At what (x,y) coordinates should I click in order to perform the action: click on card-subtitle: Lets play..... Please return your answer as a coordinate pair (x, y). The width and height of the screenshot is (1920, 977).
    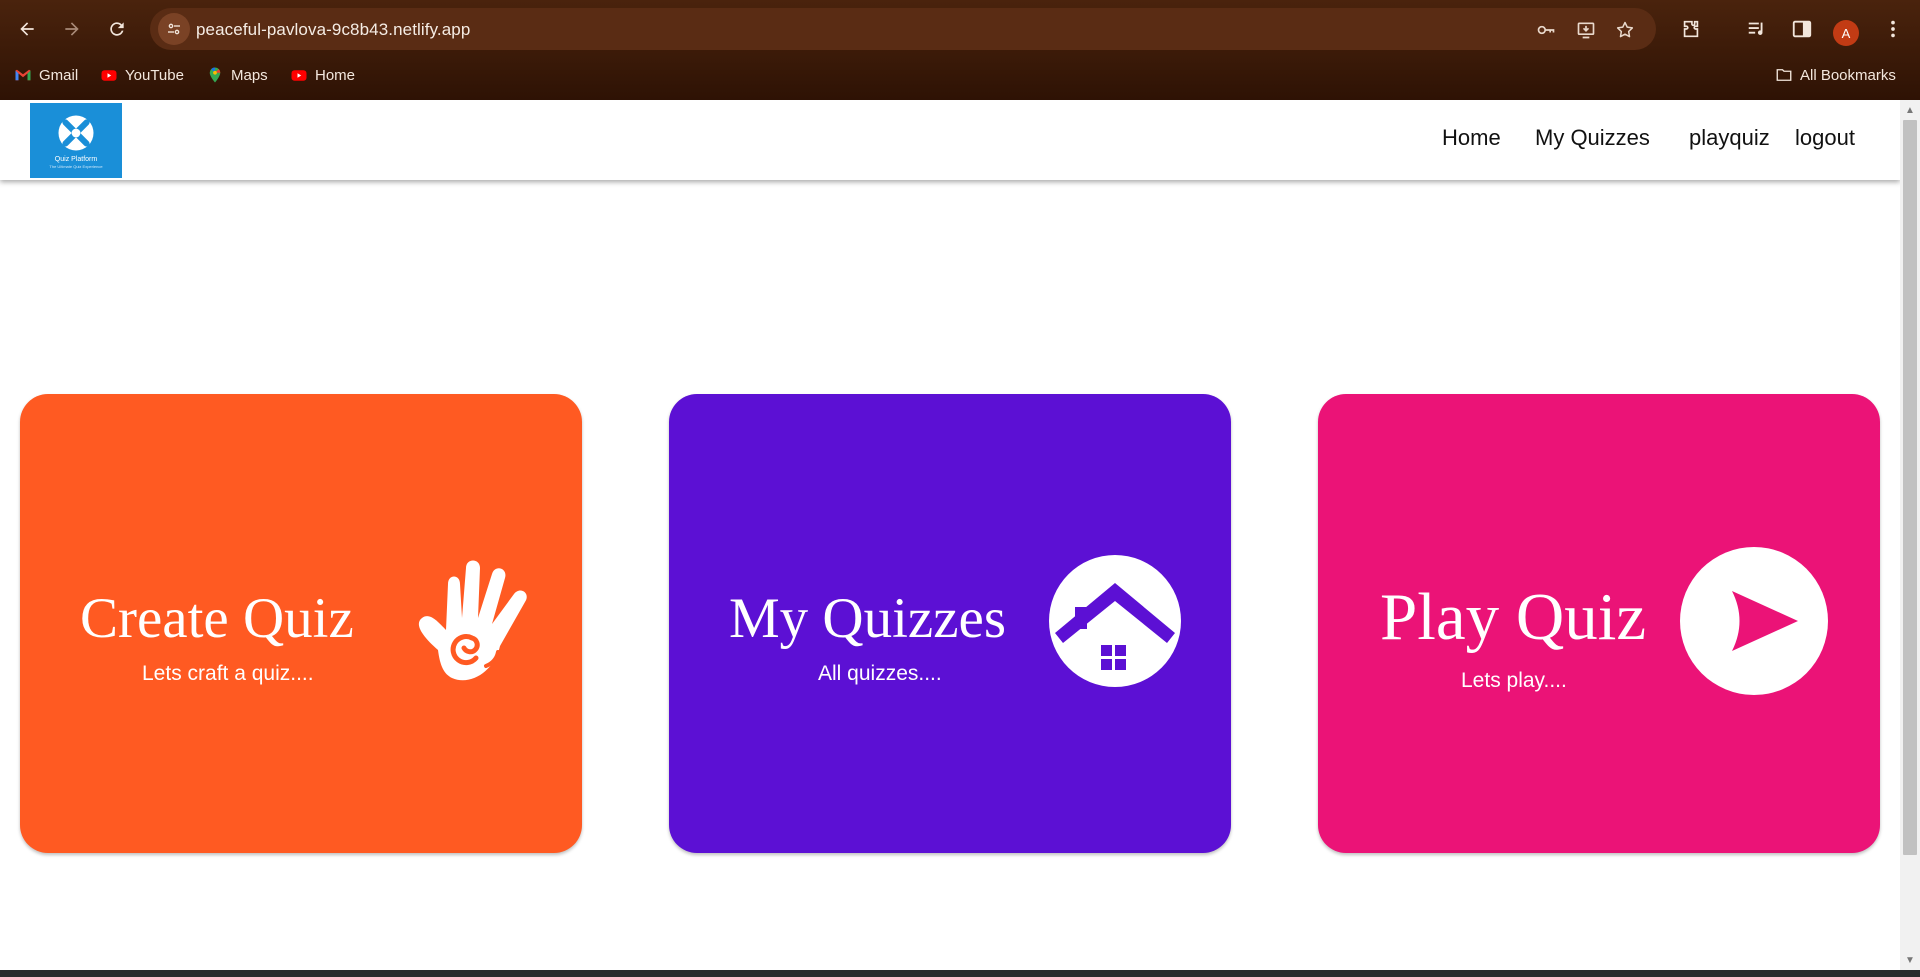
    Looking at the image, I should click on (1514, 680).